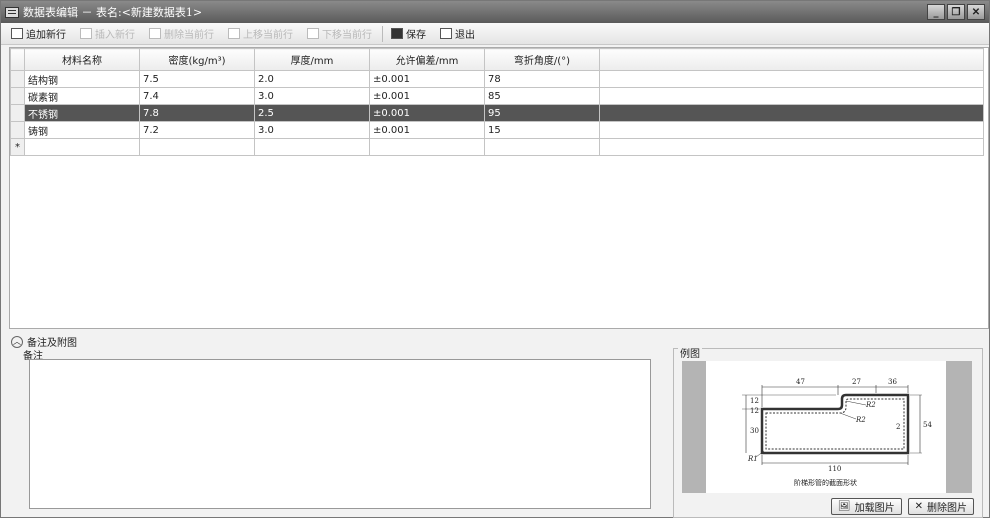 The height and width of the screenshot is (518, 990). Describe the element at coordinates (800, 382) in the screenshot. I see `dim-top1: 47` at that location.